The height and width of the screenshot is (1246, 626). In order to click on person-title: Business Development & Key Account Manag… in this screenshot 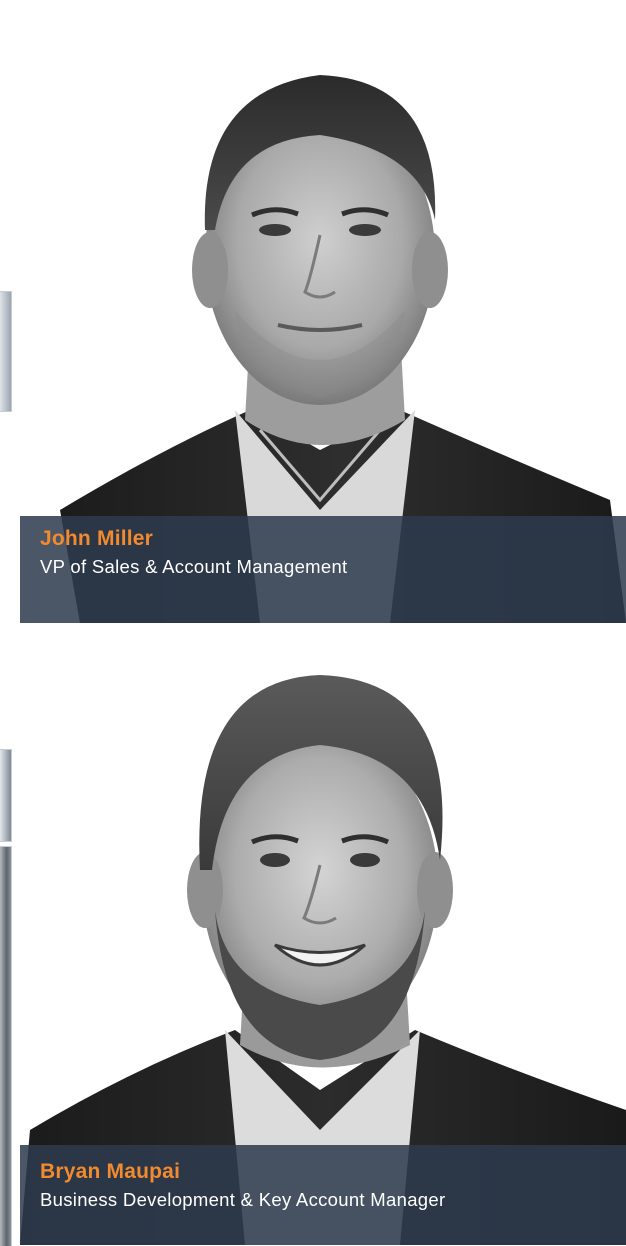, I will do `click(243, 1199)`.